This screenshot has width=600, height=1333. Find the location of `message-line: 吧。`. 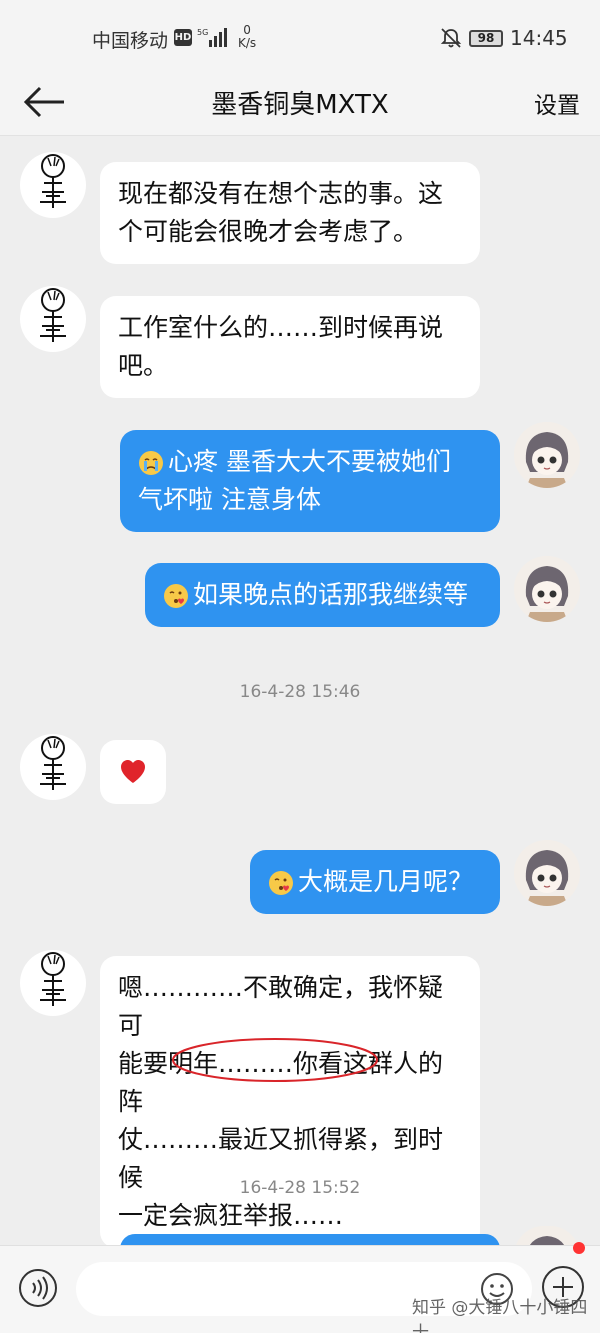

message-line: 吧。 is located at coordinates (143, 365).